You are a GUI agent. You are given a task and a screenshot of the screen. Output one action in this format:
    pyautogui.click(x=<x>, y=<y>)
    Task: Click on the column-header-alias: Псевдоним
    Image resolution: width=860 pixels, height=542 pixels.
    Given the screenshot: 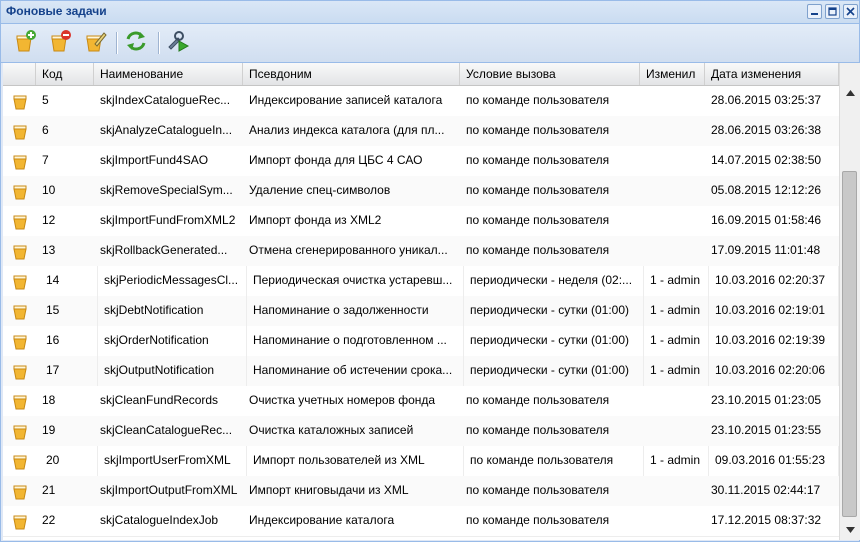 What is the action you would take?
    pyautogui.click(x=351, y=74)
    